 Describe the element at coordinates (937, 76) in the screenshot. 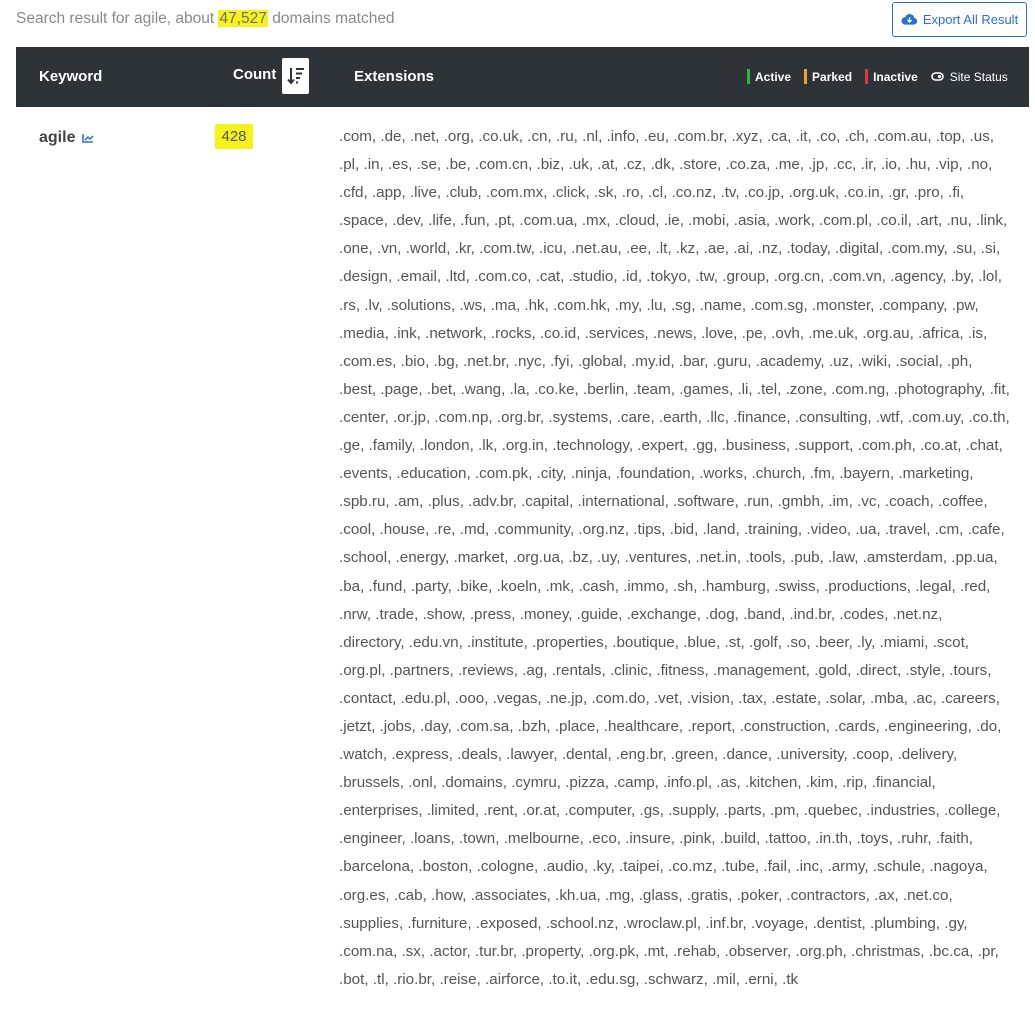

I see `link-icon` at that location.